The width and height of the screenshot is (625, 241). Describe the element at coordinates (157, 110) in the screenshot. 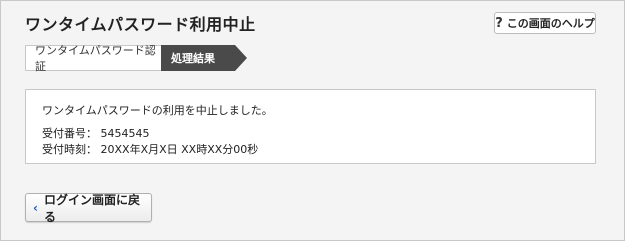

I see `result-message: ワンタイムパスワードの利用を中止しました。` at that location.